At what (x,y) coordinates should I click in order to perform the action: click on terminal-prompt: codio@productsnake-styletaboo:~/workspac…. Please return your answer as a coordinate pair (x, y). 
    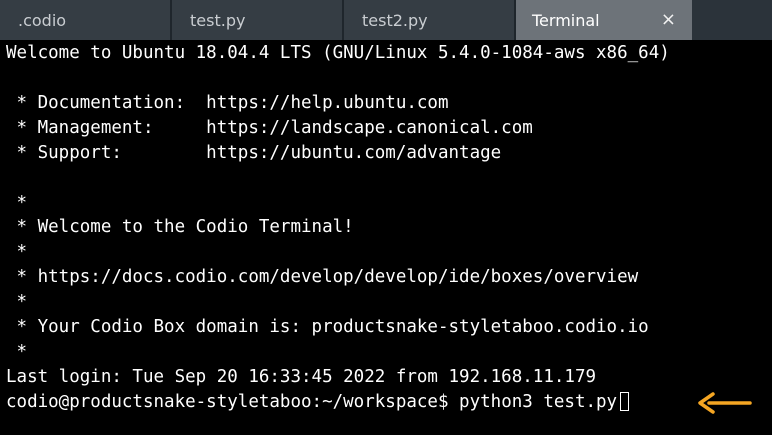
    Looking at the image, I should click on (233, 402).